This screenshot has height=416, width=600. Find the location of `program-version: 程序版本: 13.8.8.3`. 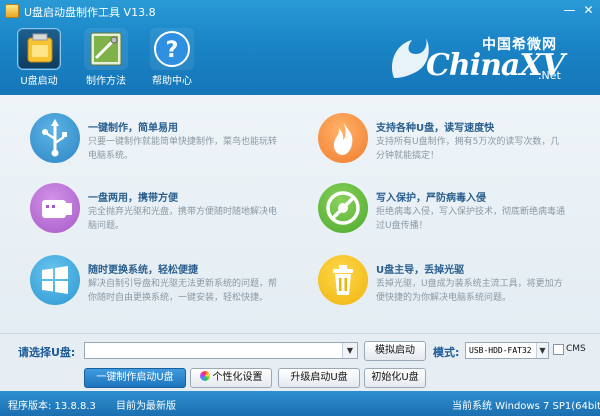

program-version: 程序版本: 13.8.8.3 is located at coordinates (52, 406).